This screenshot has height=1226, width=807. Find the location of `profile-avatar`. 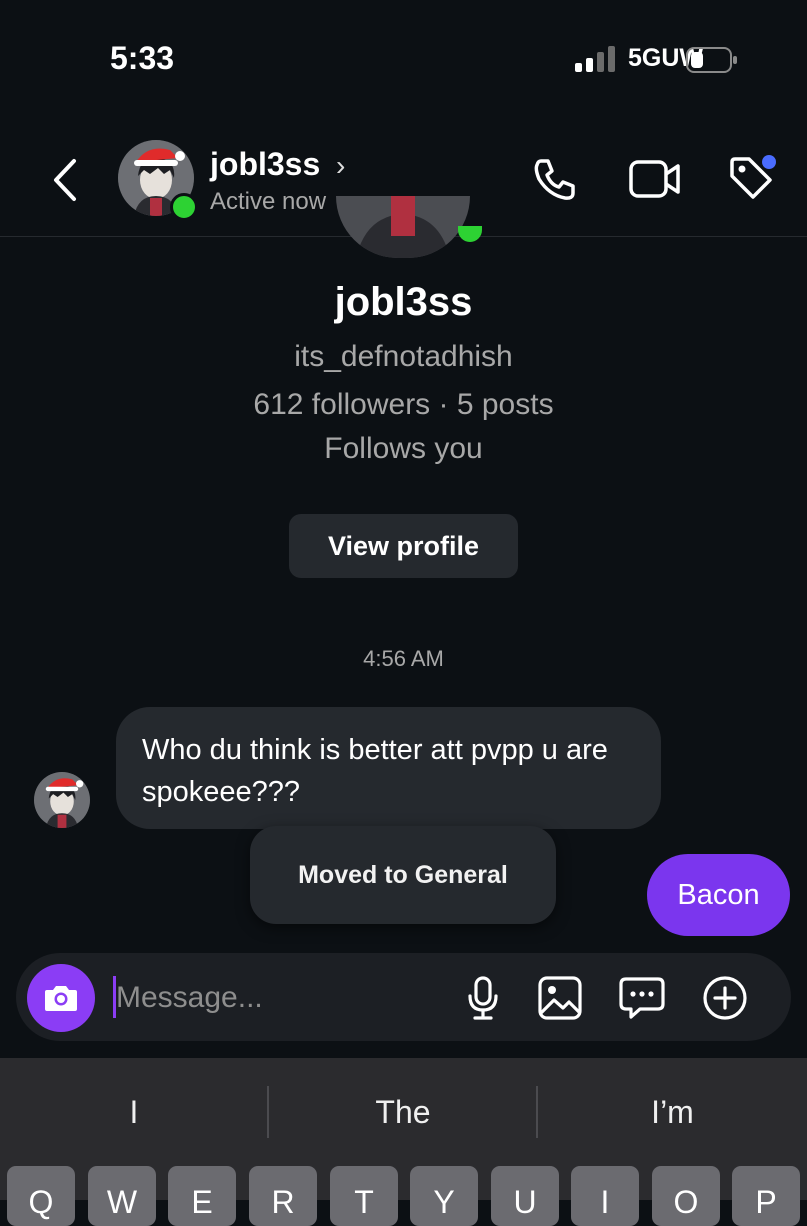

profile-avatar is located at coordinates (403, 227).